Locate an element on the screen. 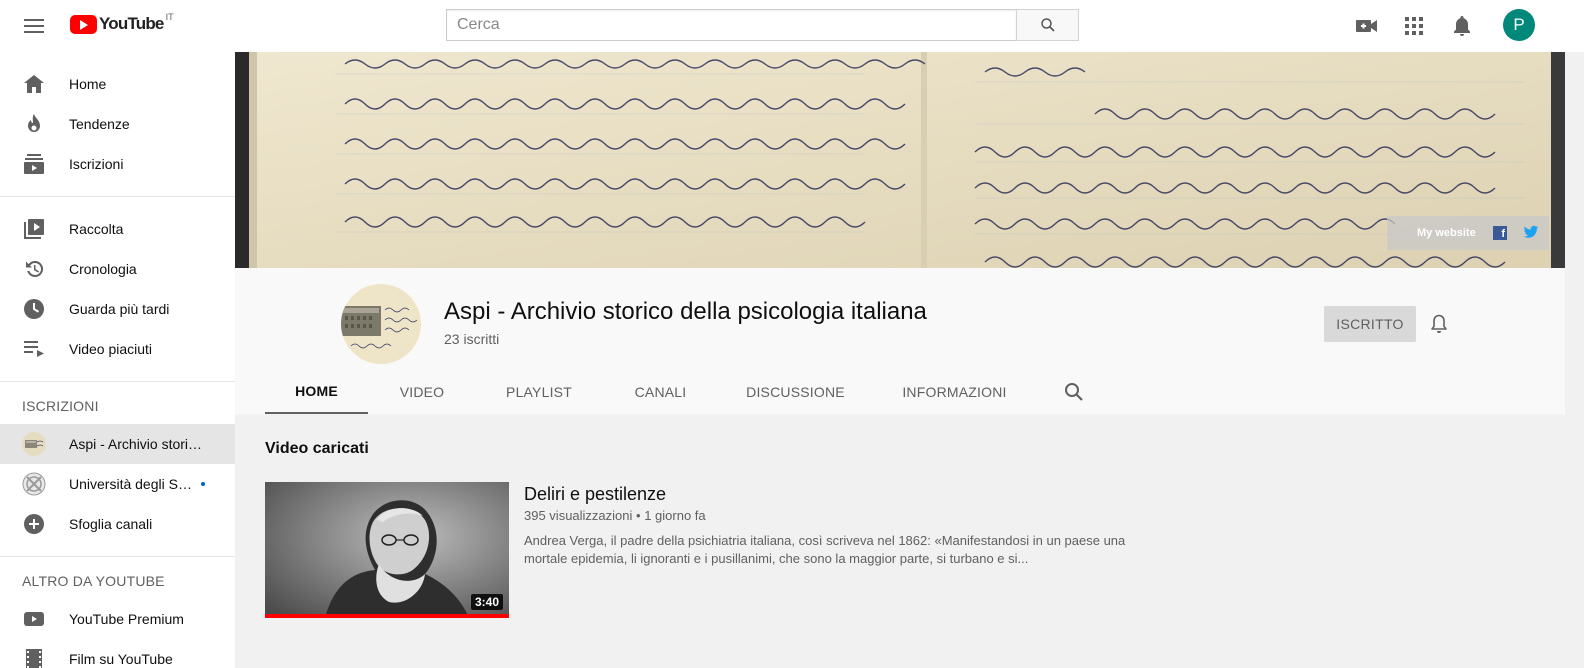 The width and height of the screenshot is (1584, 668). sidebar-item-label: Home is located at coordinates (88, 84).